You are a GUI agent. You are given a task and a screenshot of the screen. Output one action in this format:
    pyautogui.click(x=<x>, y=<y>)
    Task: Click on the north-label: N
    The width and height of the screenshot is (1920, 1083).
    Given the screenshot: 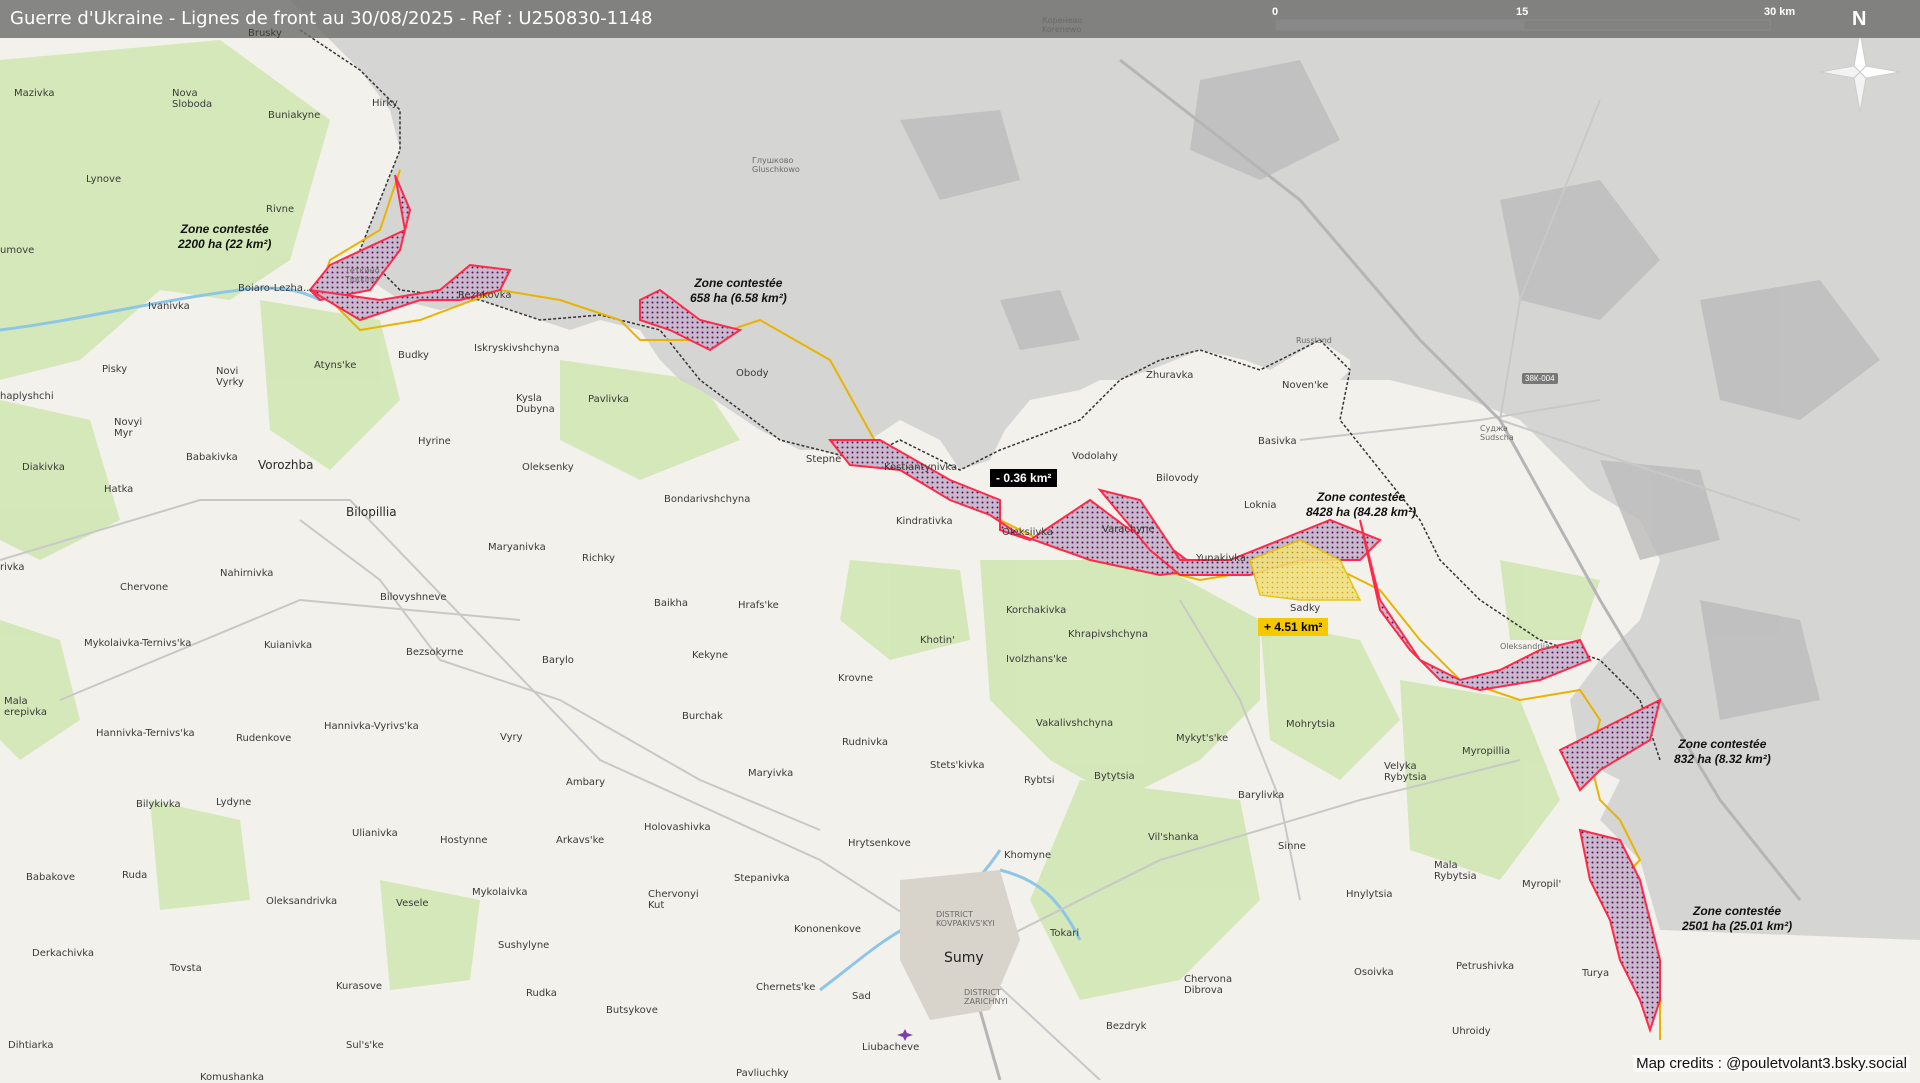 What is the action you would take?
    pyautogui.click(x=1859, y=19)
    